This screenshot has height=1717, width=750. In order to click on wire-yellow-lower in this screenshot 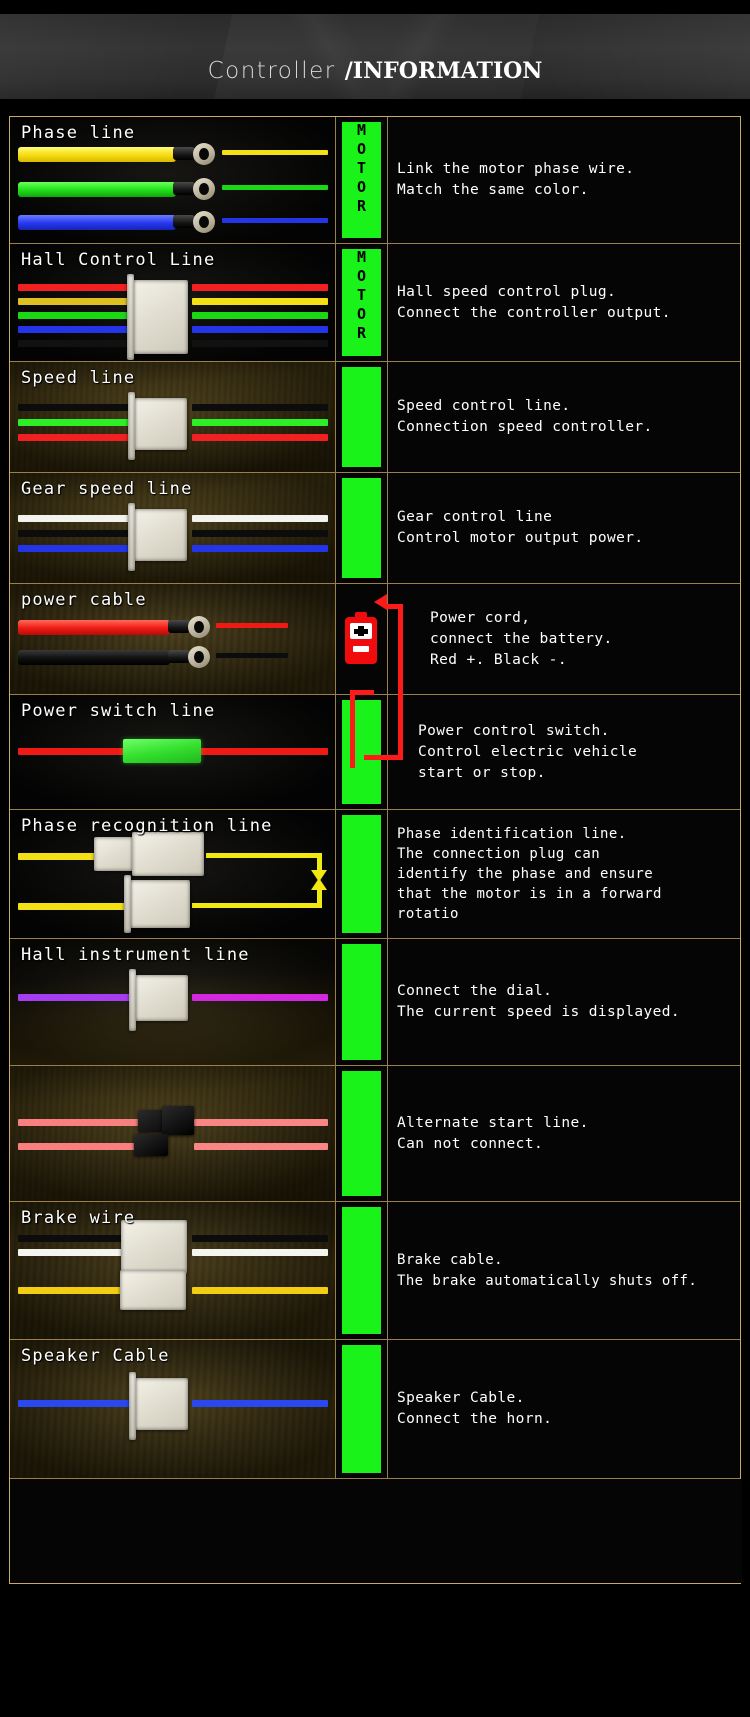, I will do `click(76, 906)`.